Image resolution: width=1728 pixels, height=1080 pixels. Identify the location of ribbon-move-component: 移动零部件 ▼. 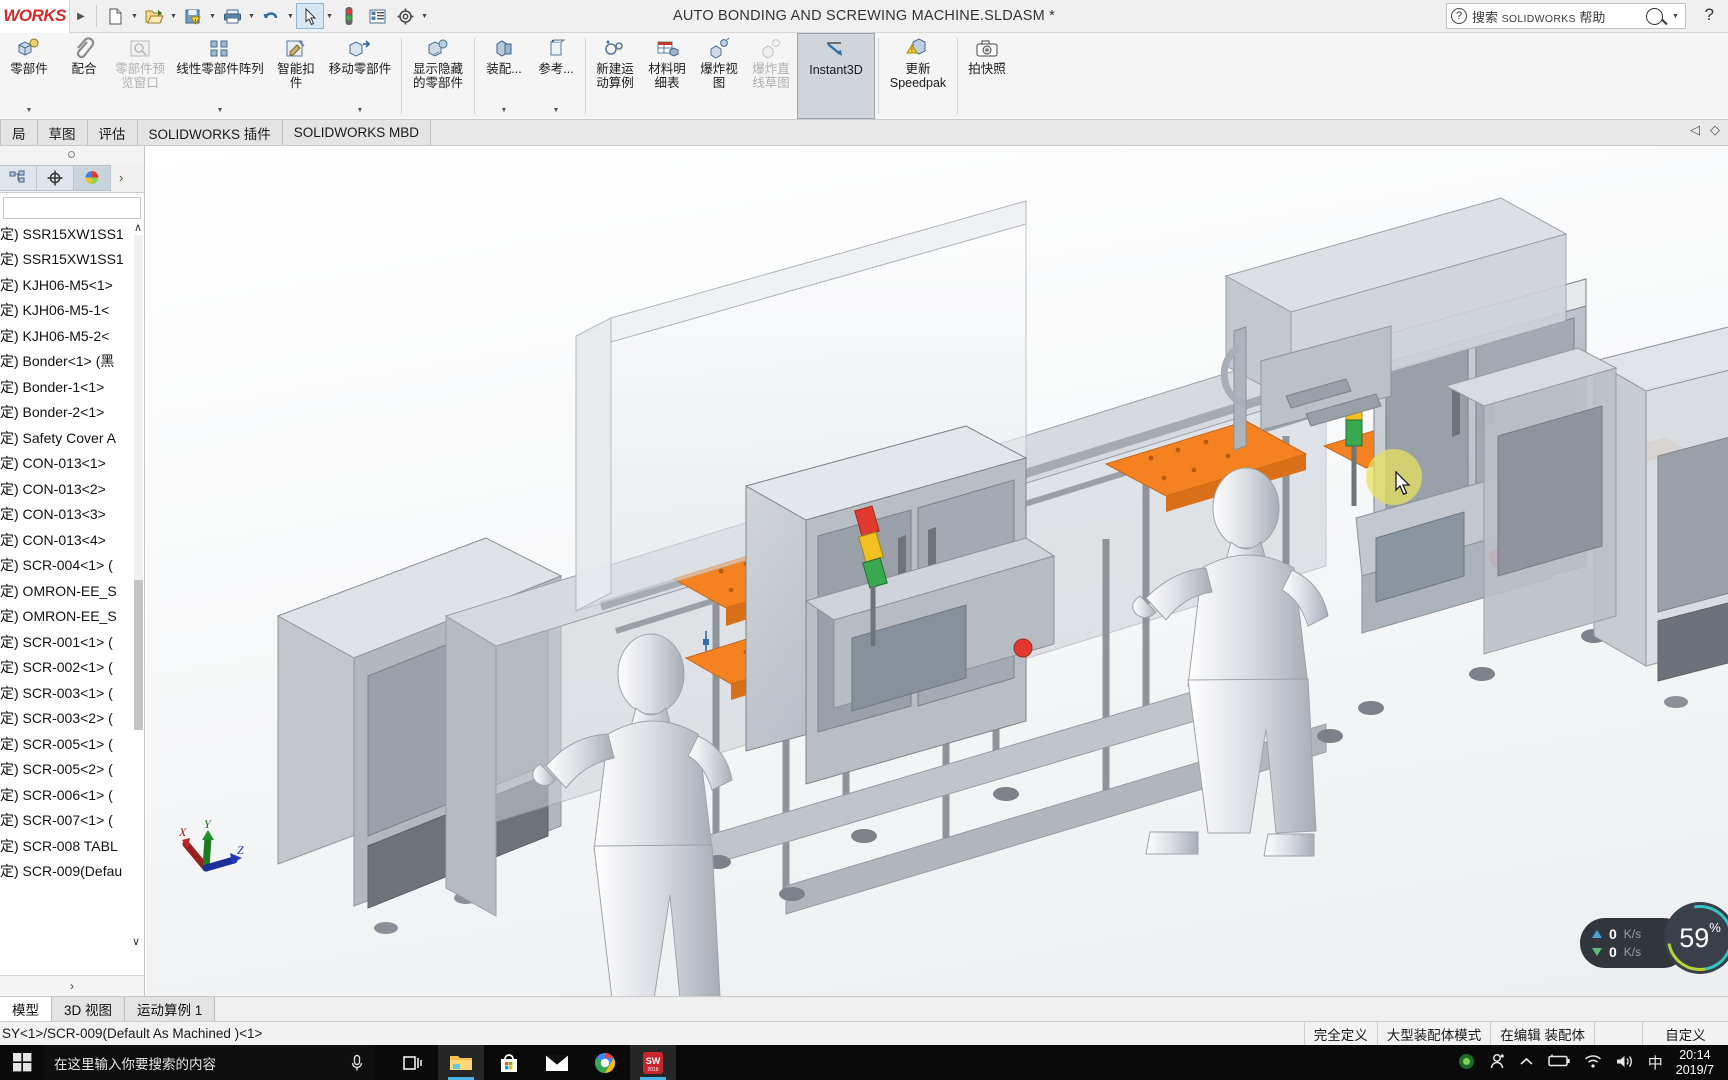
(360, 76).